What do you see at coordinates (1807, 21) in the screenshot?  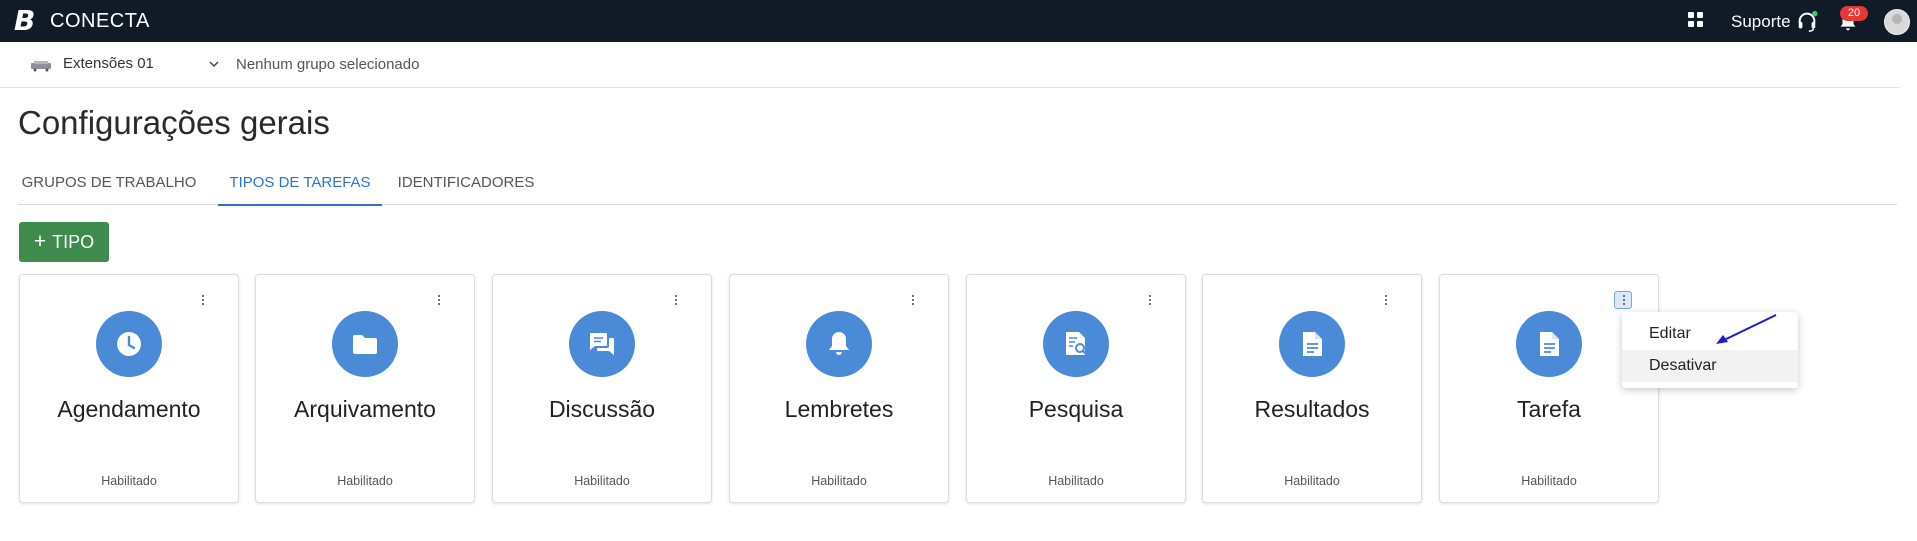 I see `headset-icon` at bounding box center [1807, 21].